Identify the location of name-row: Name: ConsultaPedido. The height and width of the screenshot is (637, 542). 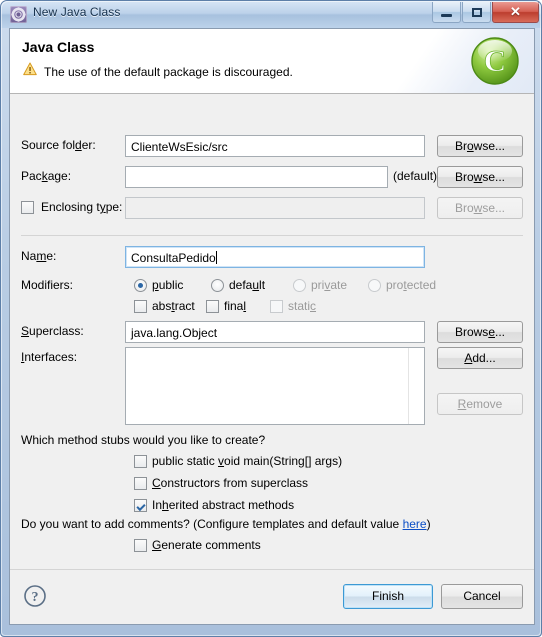
(272, 257).